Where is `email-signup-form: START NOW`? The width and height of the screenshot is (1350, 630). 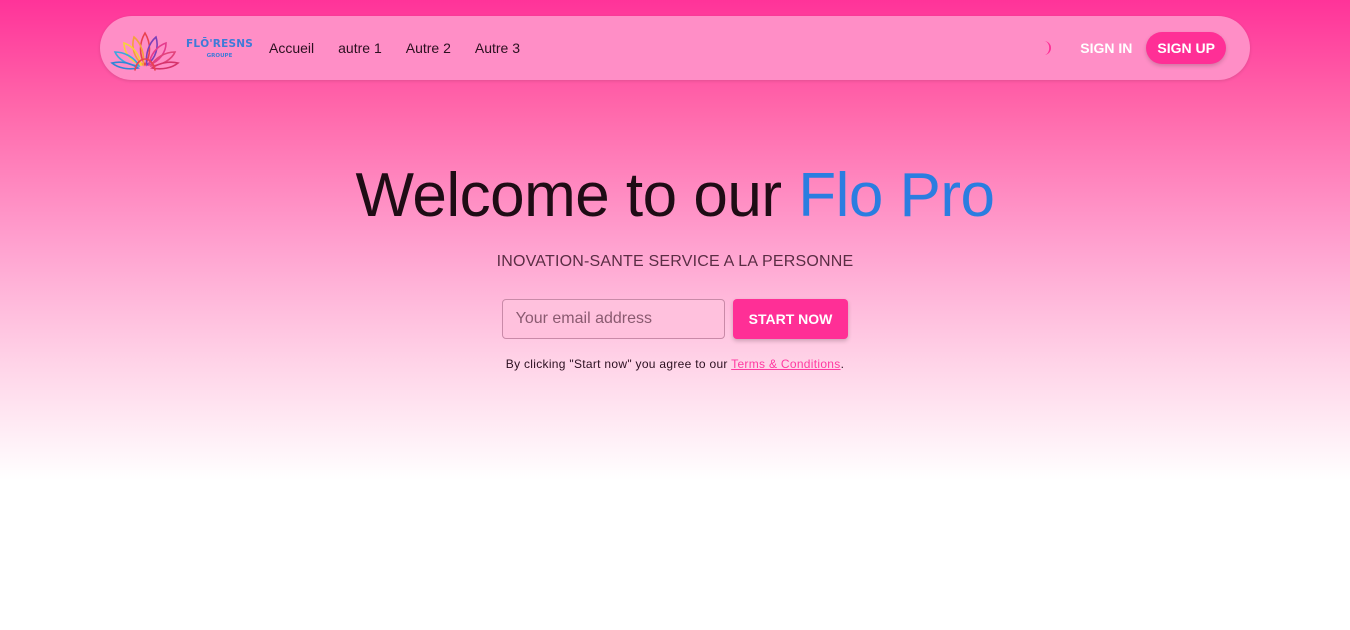 email-signup-form: START NOW is located at coordinates (675, 319).